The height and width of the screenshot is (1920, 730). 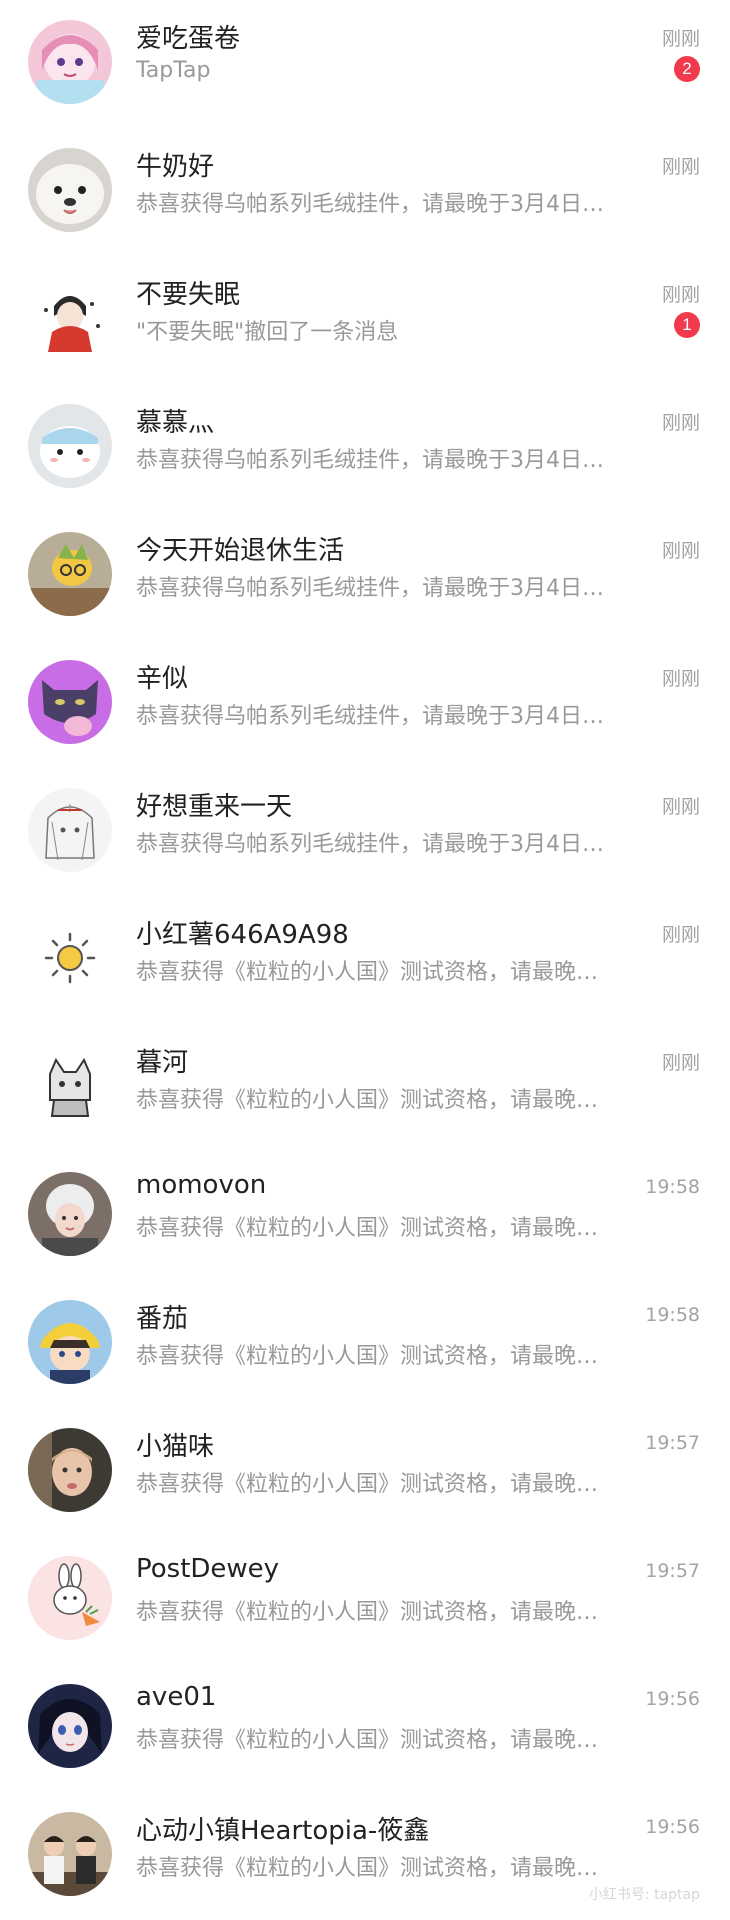 I want to click on unread-badge: 2, so click(x=687, y=69).